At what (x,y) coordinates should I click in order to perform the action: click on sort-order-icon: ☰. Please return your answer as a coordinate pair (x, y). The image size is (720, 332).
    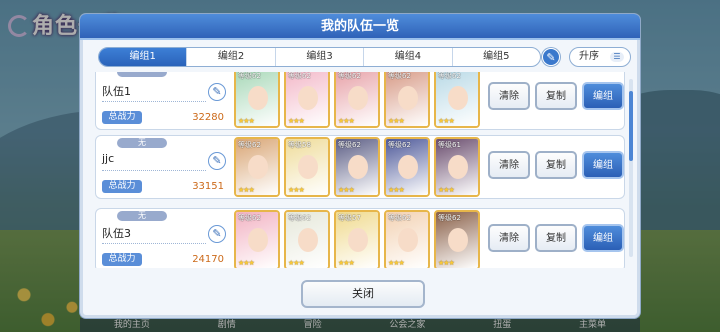
    Looking at the image, I should click on (617, 57).